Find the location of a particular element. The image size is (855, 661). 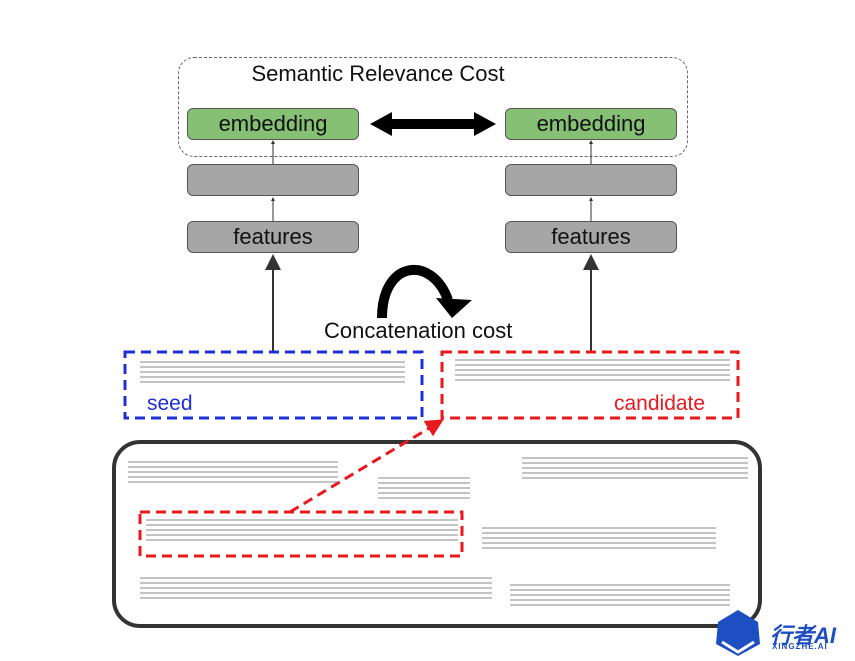

concatenation-cost-label: Concatenation cost is located at coordinates (418, 330).